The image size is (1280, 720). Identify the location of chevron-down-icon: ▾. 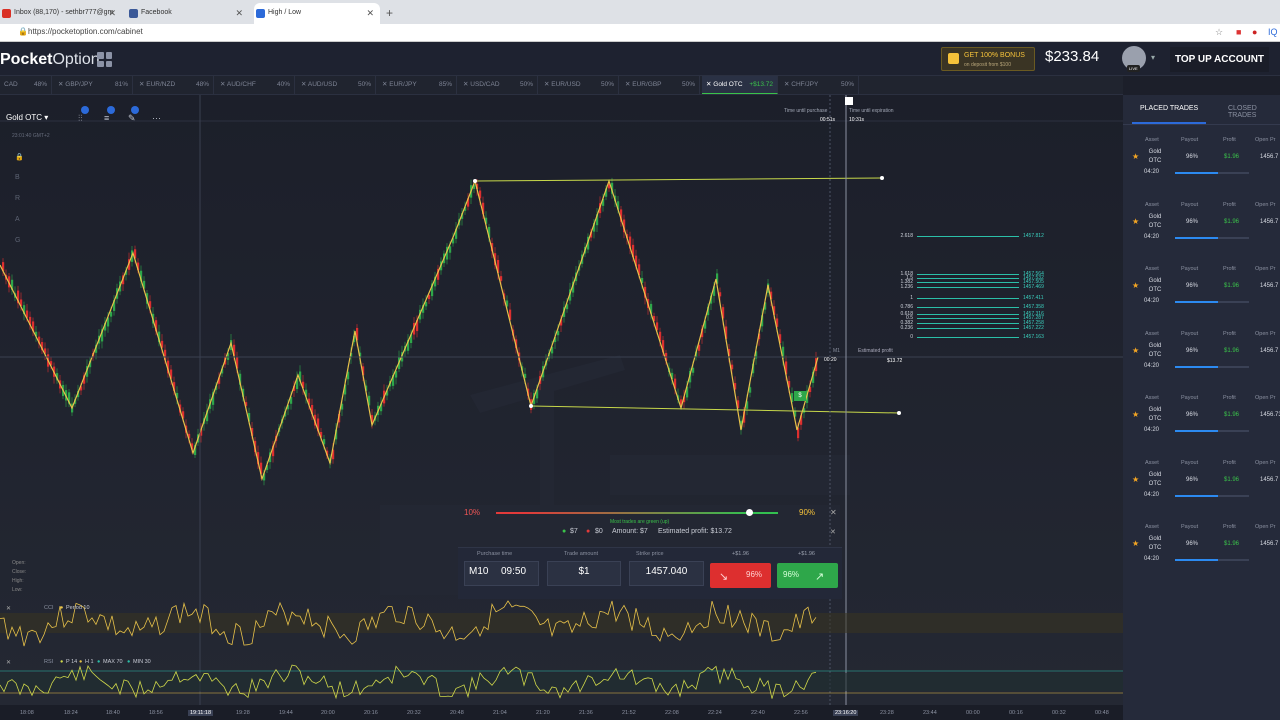
(1153, 57).